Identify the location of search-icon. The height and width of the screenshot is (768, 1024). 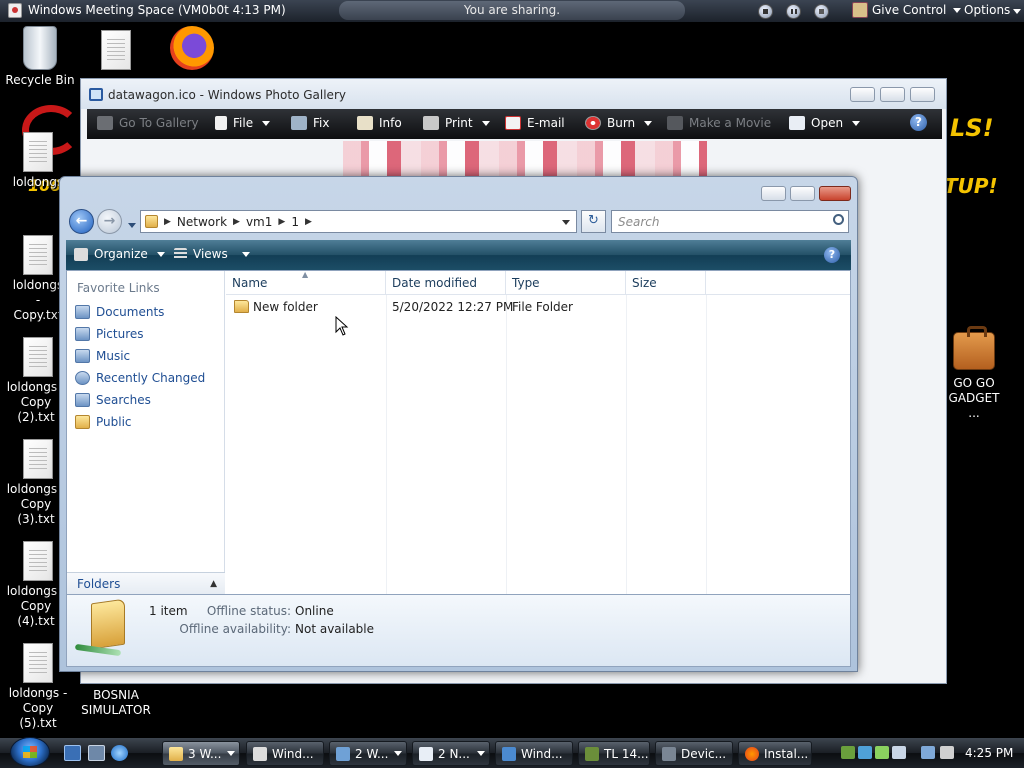
(838, 219).